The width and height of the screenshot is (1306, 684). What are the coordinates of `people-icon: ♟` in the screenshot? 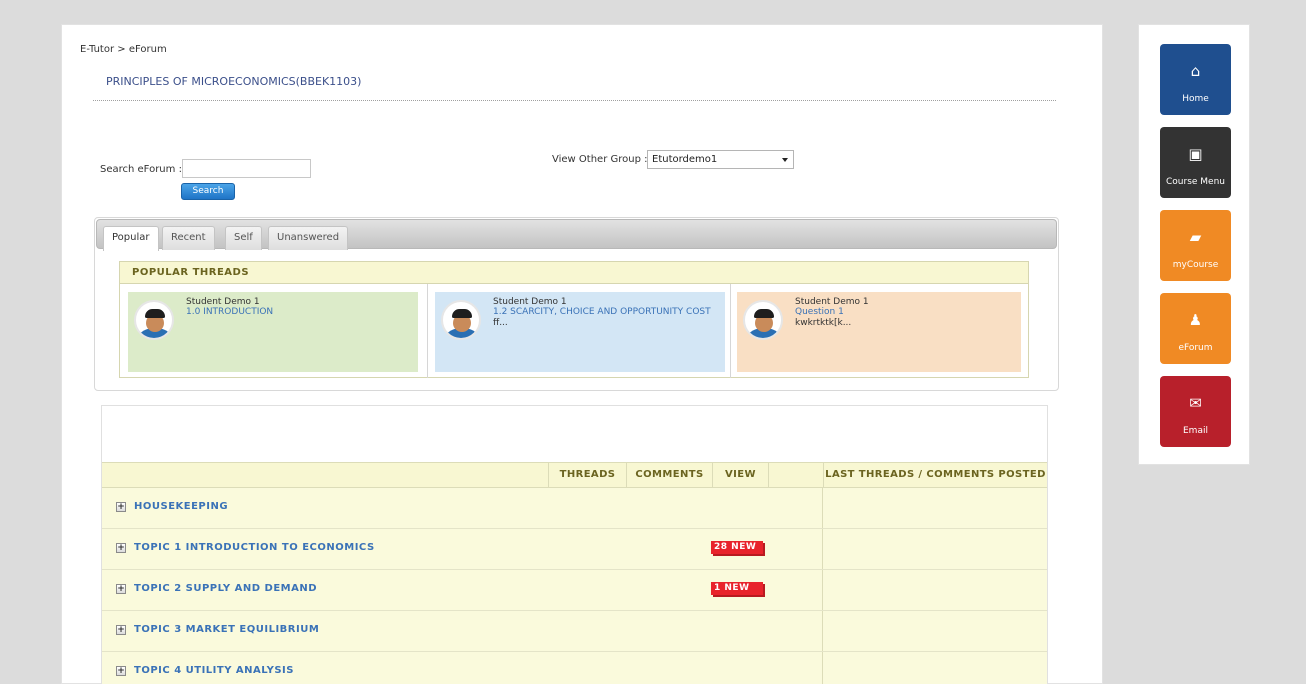 It's located at (1195, 320).